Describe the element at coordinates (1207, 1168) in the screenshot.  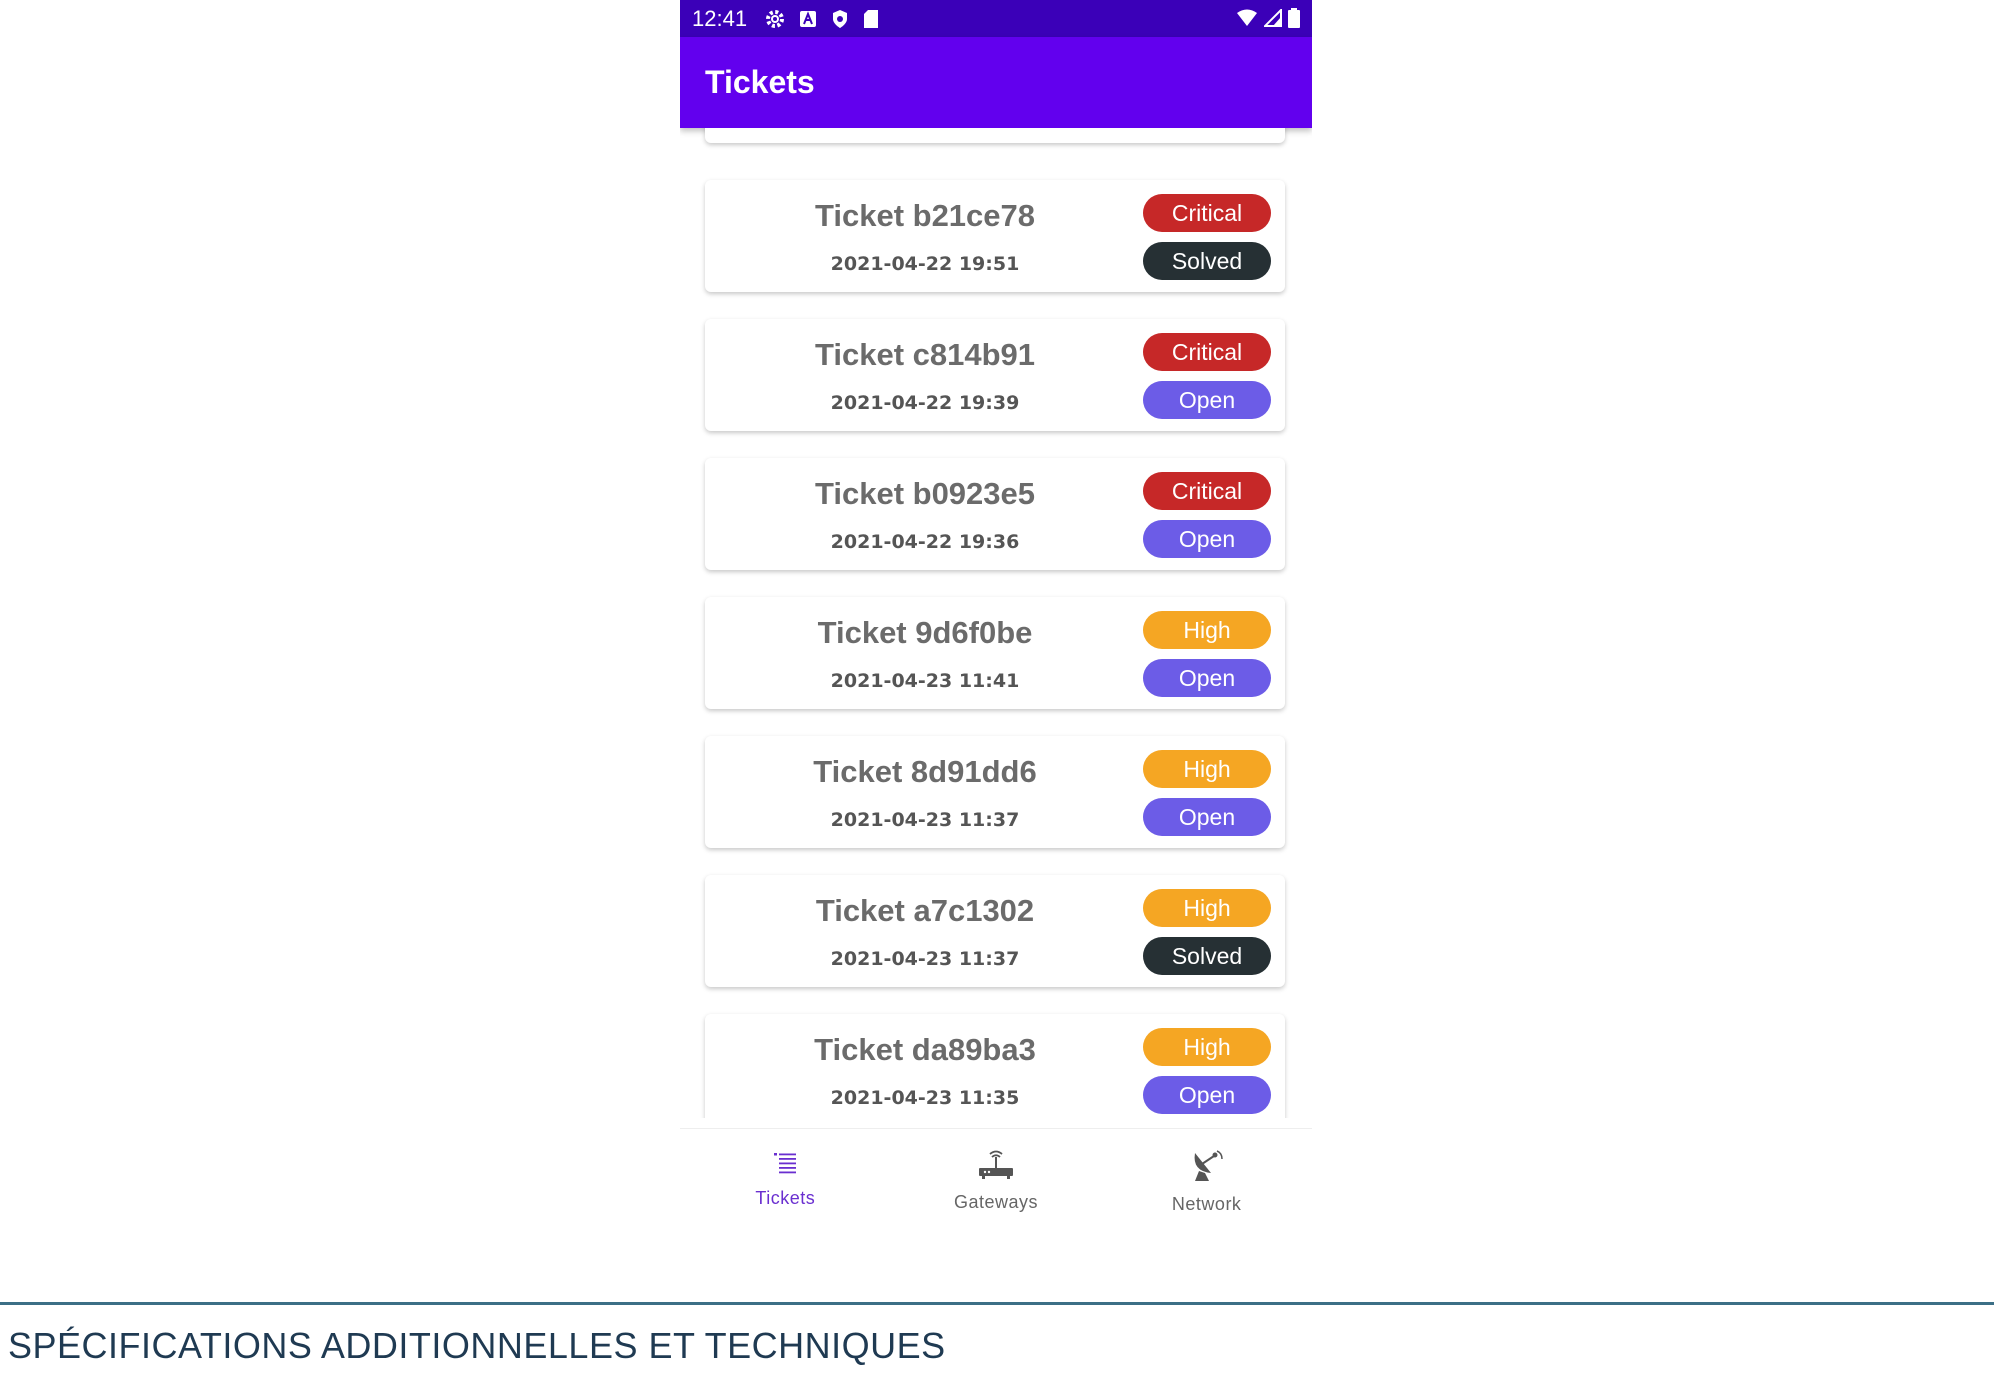
I see `satellite-dish-icon` at that location.